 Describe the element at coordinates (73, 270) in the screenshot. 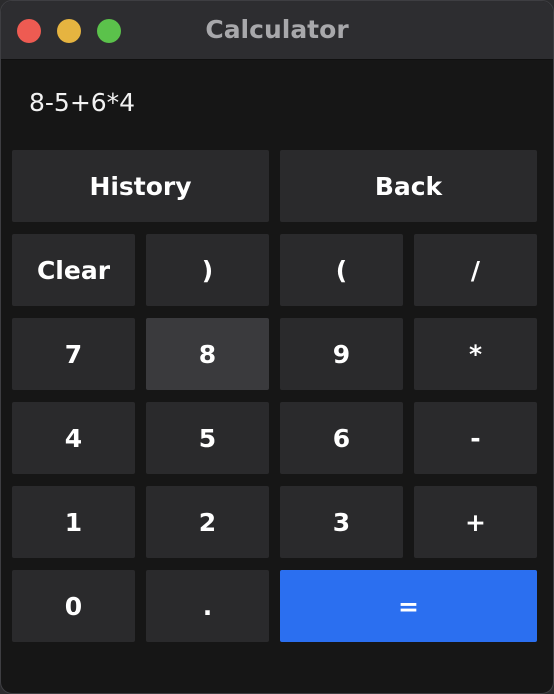

I see `clear-button: Clear` at that location.